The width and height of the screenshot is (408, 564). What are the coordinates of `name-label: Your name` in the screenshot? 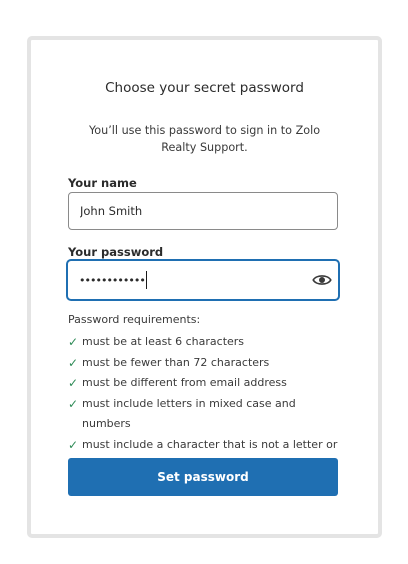 It's located at (102, 183).